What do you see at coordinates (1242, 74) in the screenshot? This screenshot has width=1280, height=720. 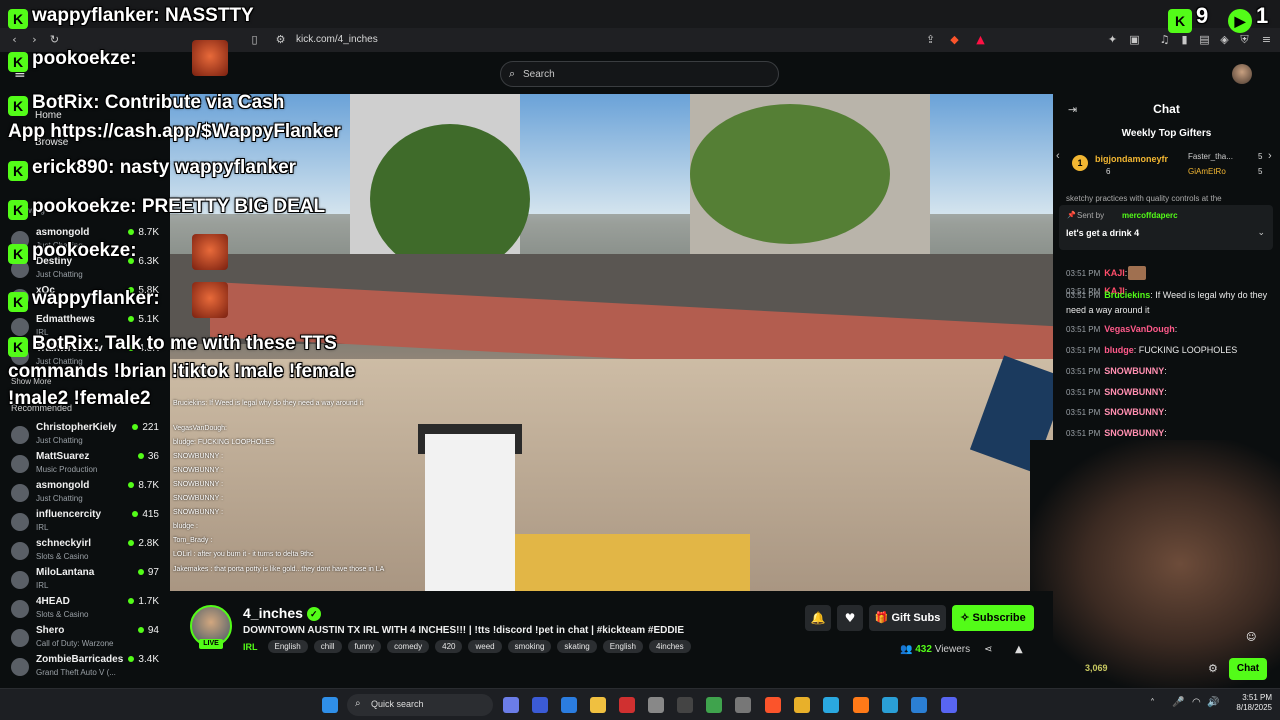 I see `user-avatar` at bounding box center [1242, 74].